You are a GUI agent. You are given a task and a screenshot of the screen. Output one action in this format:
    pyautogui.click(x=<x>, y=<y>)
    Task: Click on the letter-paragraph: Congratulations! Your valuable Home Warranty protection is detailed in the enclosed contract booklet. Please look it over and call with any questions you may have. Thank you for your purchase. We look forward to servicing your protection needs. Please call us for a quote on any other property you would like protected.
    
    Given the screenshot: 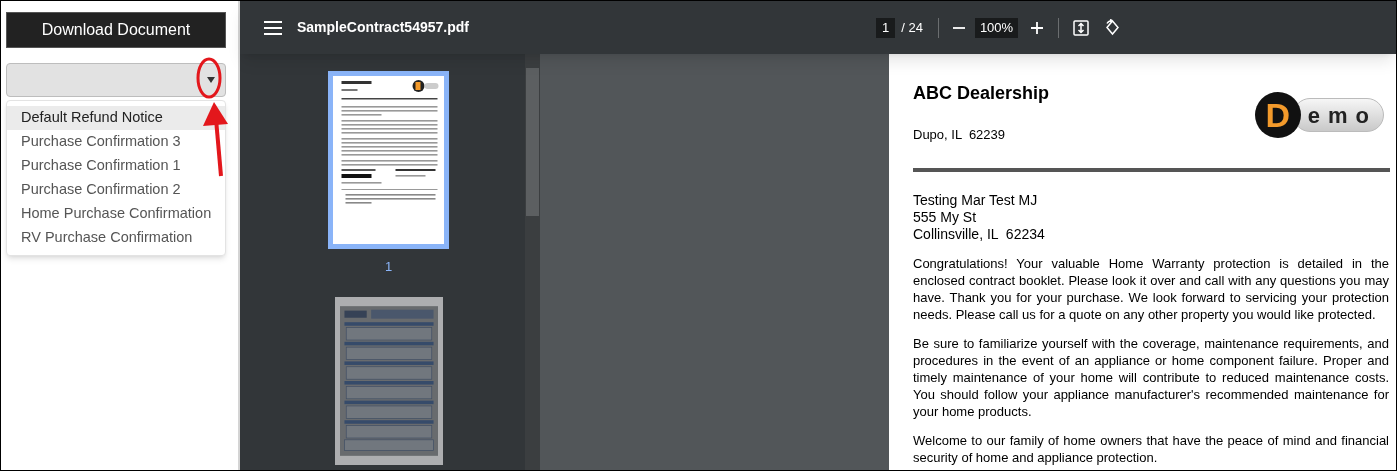 What is the action you would take?
    pyautogui.click(x=1151, y=289)
    